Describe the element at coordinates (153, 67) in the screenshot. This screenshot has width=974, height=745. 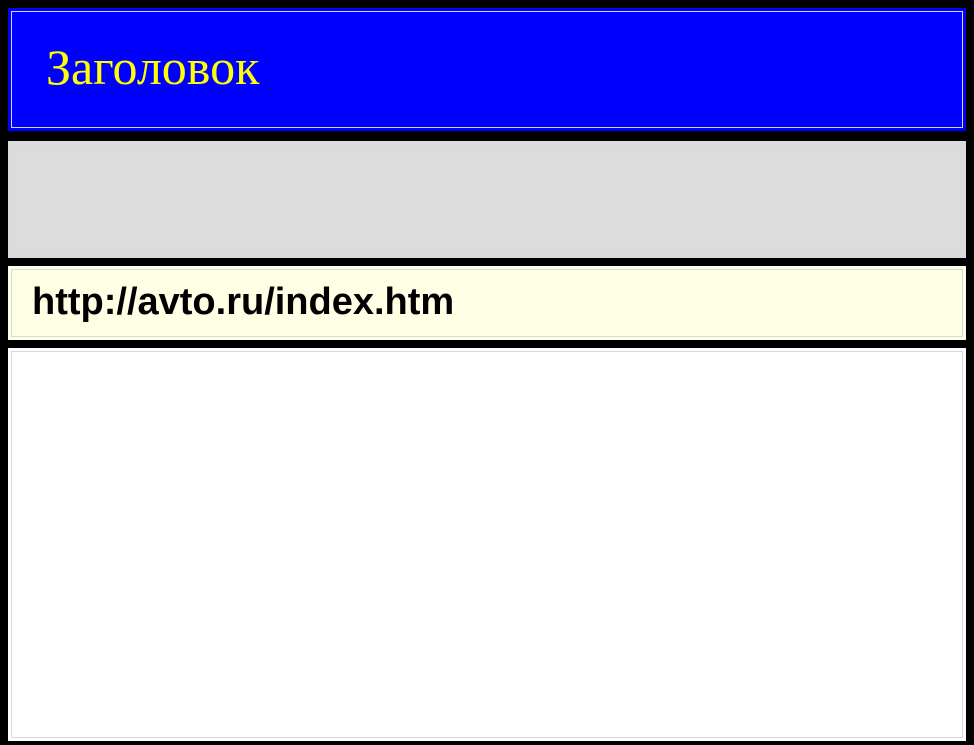
I see `window-title: Заголовок` at that location.